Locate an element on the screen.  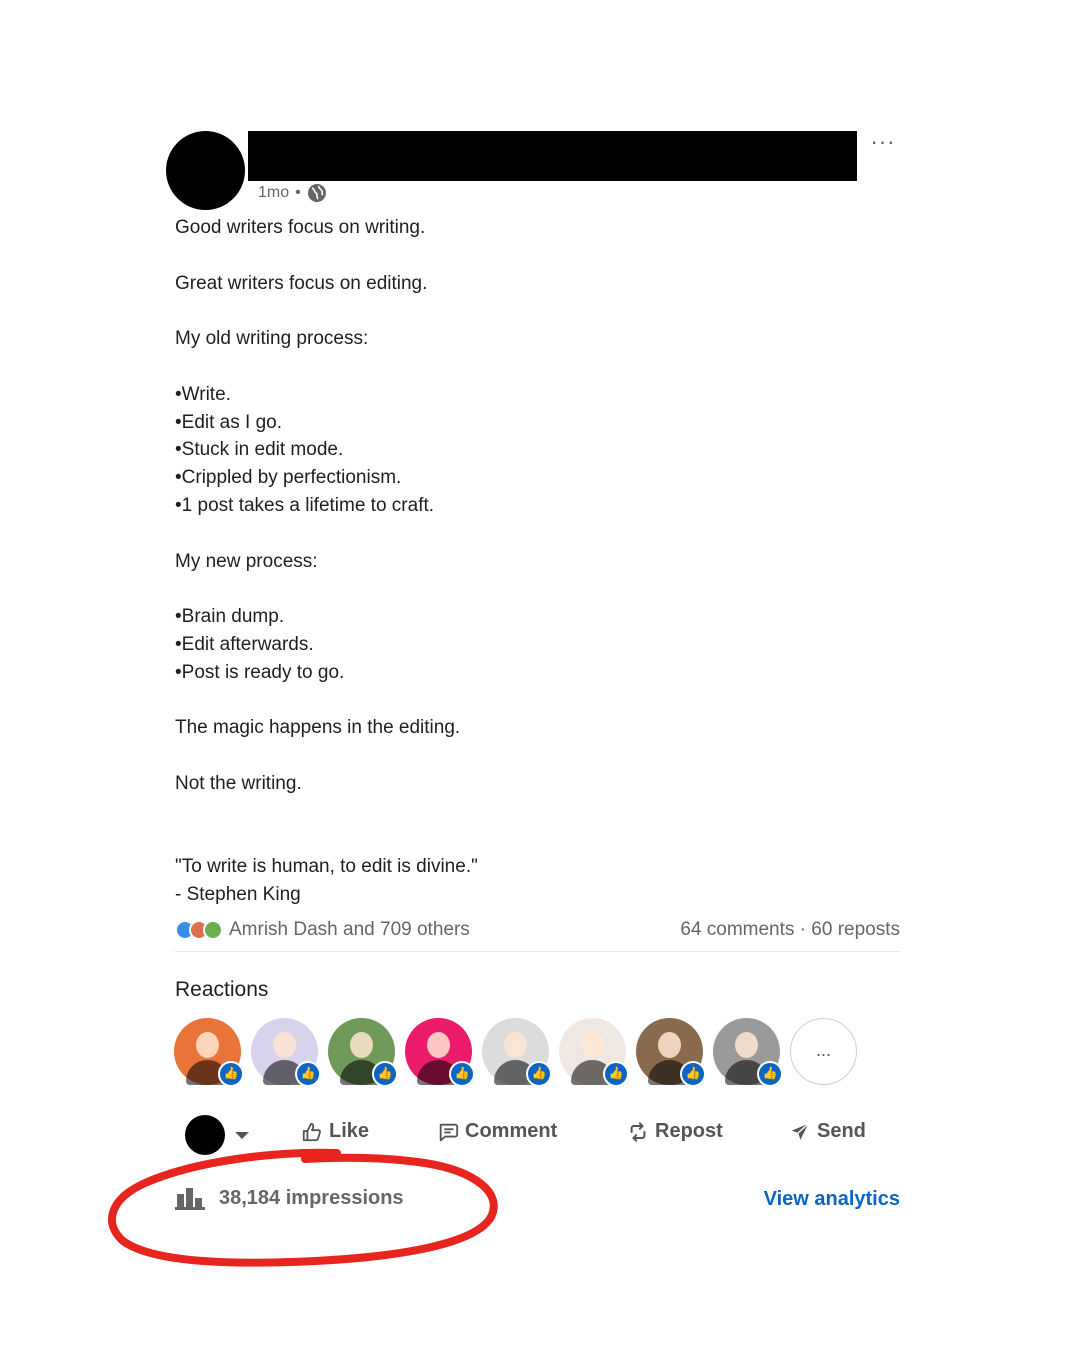
post-line: "To write is human, to edit is divine." is located at coordinates (326, 867).